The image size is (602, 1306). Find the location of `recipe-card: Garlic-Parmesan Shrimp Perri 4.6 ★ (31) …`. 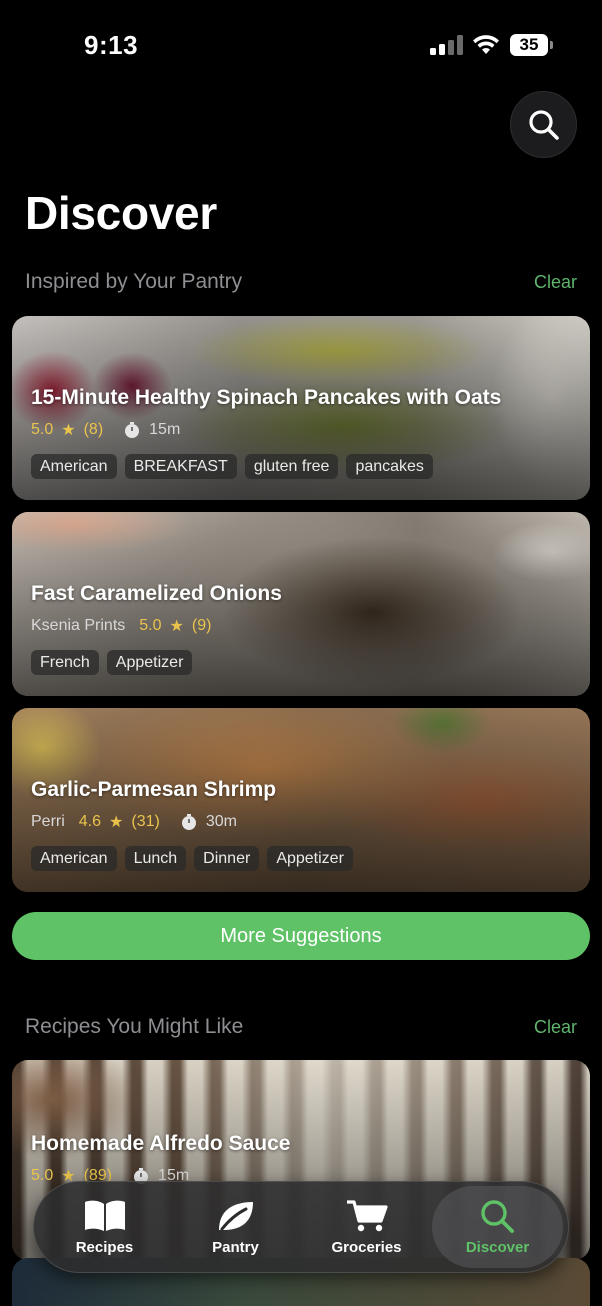

recipe-card: Garlic-Parmesan Shrimp Perri 4.6 ★ (31) … is located at coordinates (301, 800).